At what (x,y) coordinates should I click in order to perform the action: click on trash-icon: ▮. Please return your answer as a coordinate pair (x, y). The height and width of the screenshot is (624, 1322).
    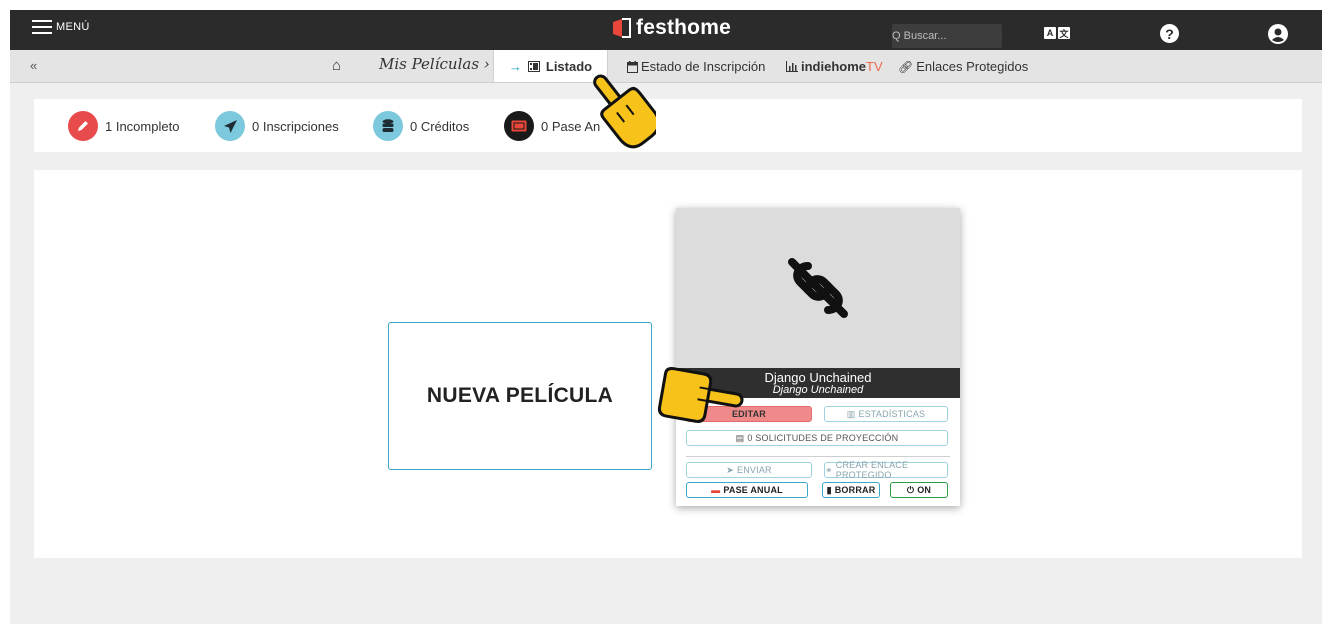
    Looking at the image, I should click on (829, 489).